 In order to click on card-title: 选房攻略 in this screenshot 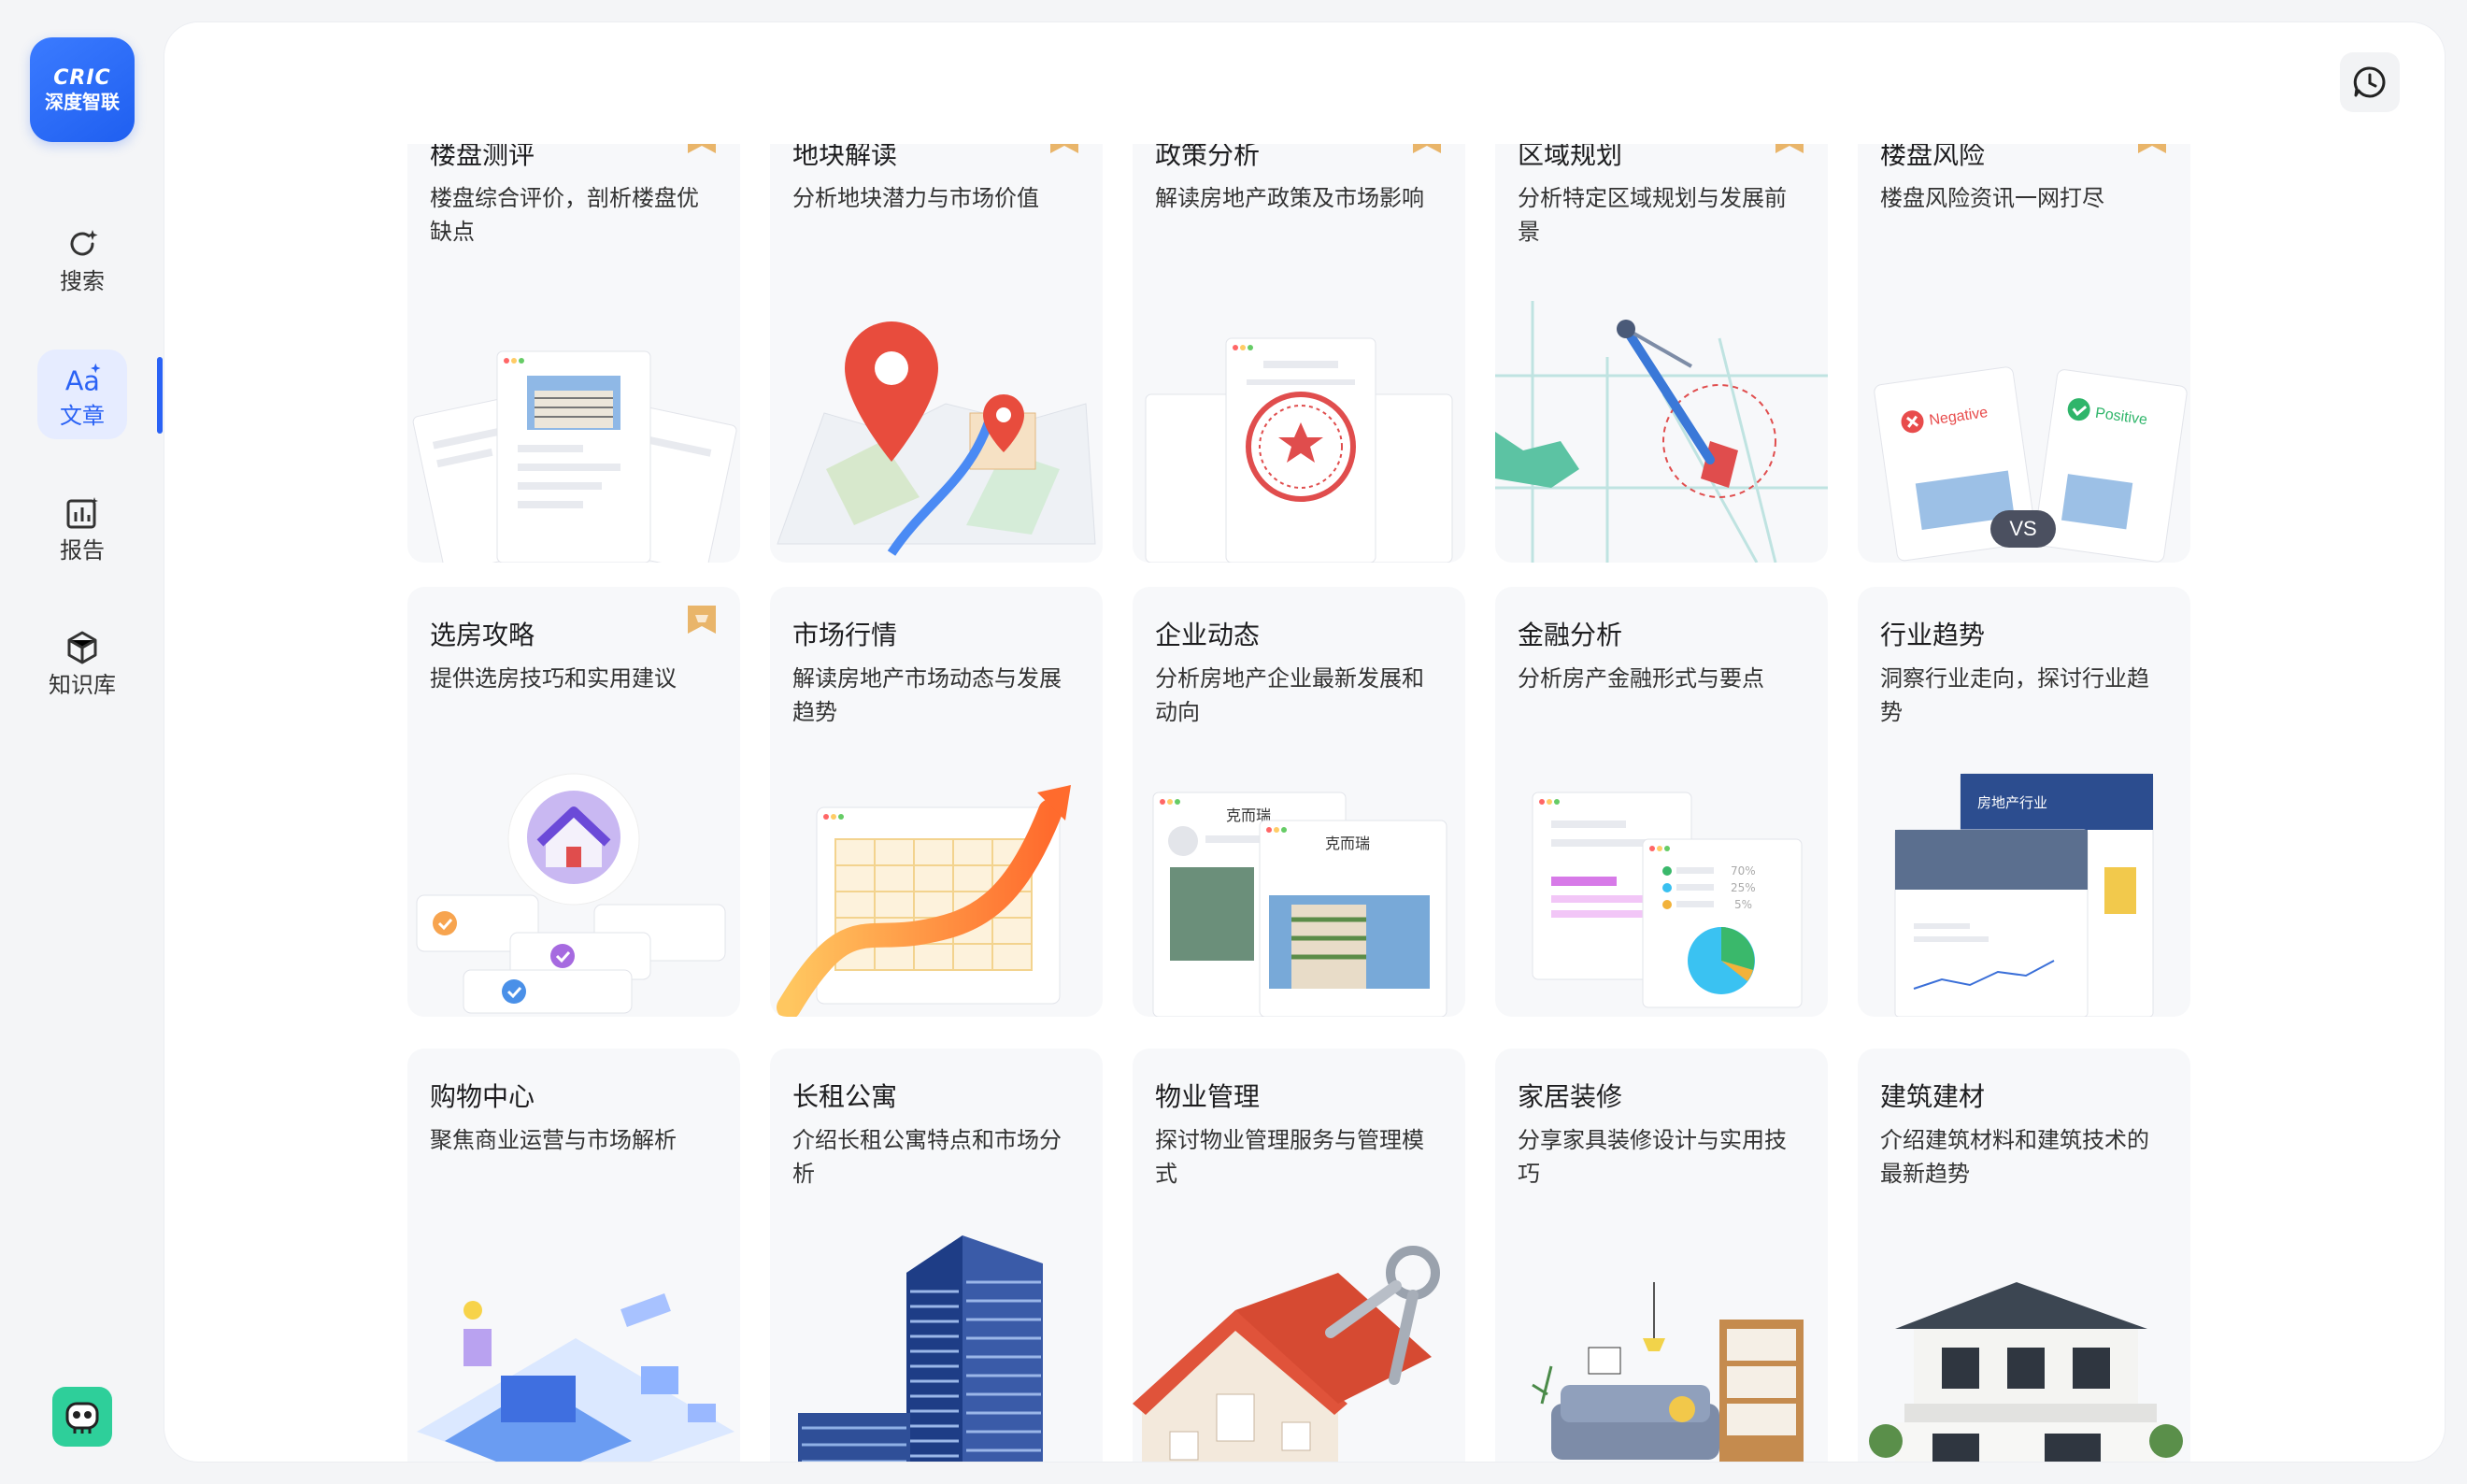, I will do `click(482, 635)`.